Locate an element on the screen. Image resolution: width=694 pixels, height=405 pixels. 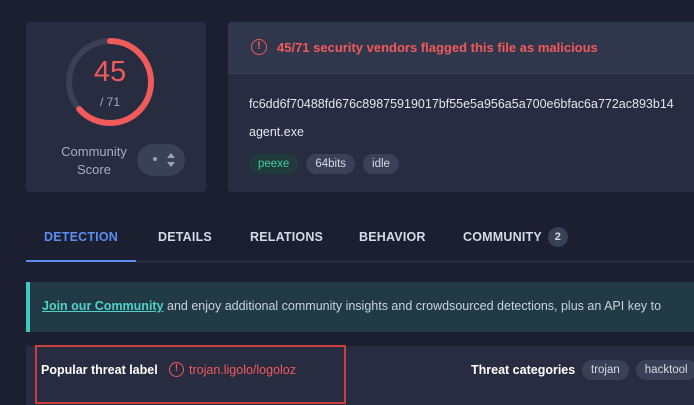
file-tags: peexe 64bits idle is located at coordinates (324, 164).